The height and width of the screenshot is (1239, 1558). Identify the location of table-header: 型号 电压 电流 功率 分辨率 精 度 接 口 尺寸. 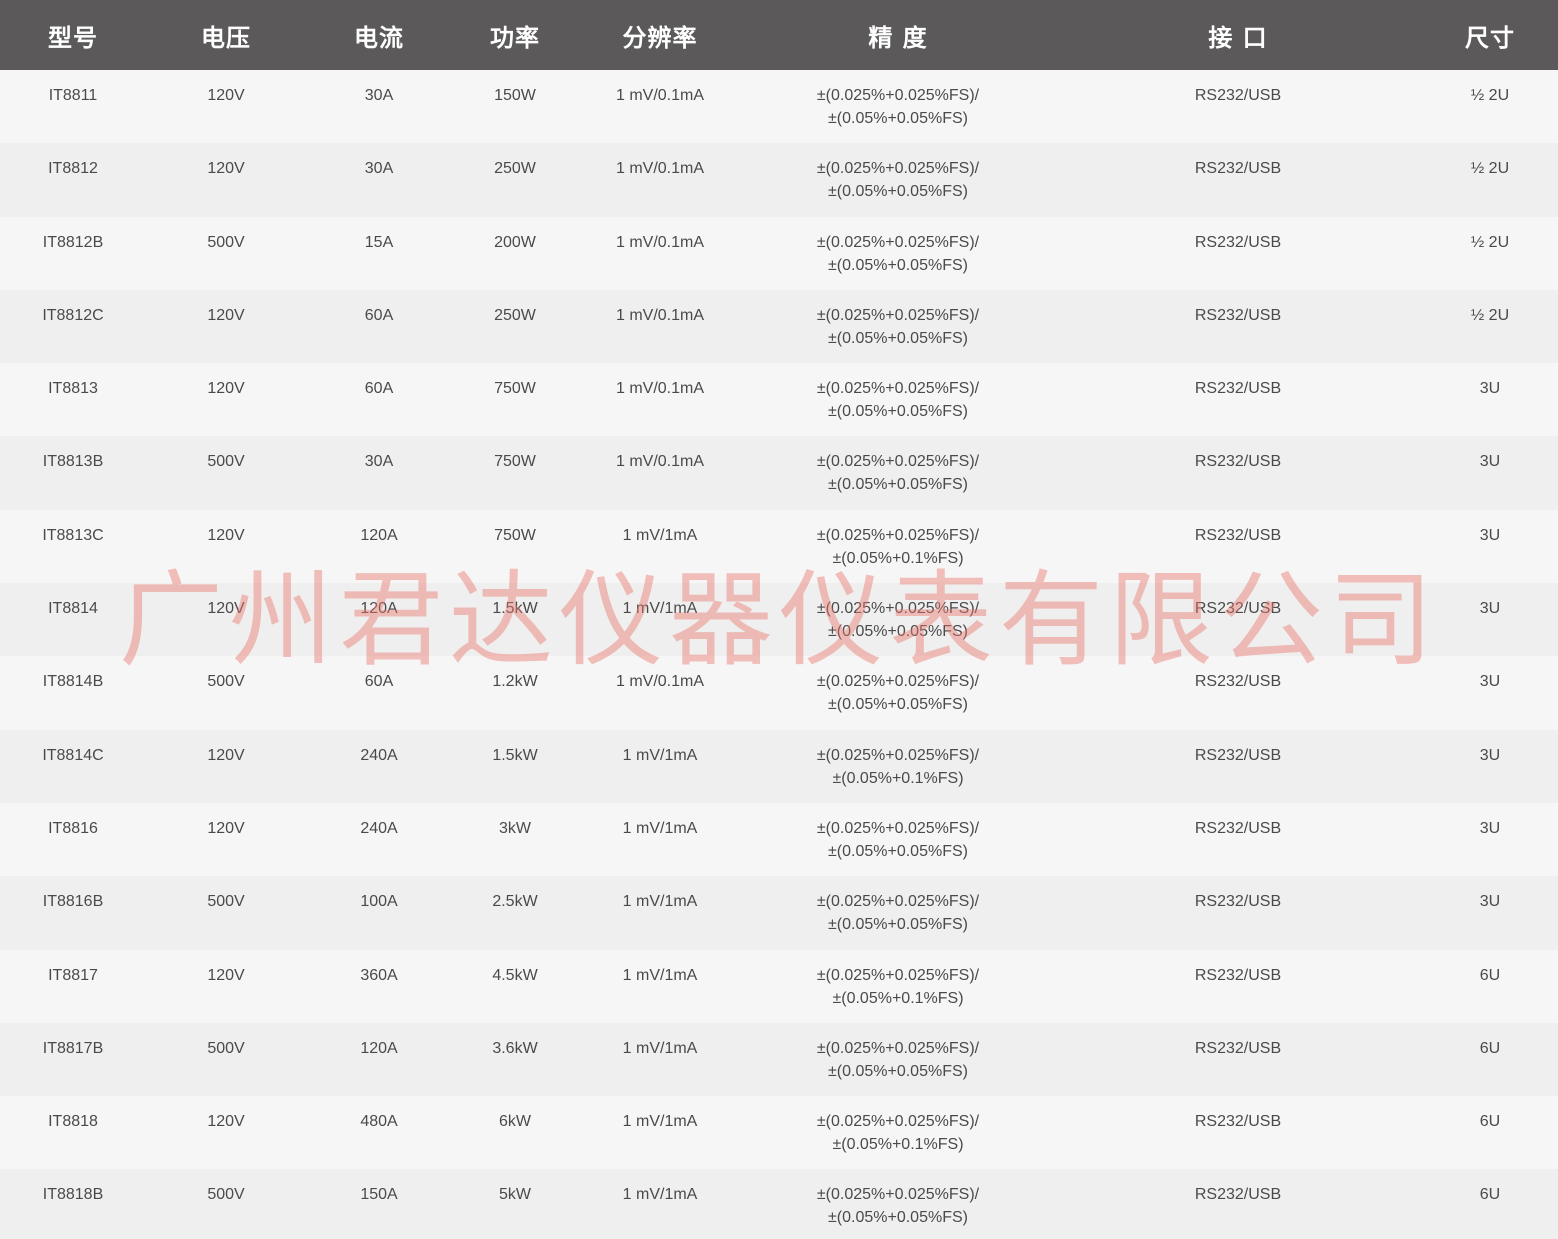
(779, 35).